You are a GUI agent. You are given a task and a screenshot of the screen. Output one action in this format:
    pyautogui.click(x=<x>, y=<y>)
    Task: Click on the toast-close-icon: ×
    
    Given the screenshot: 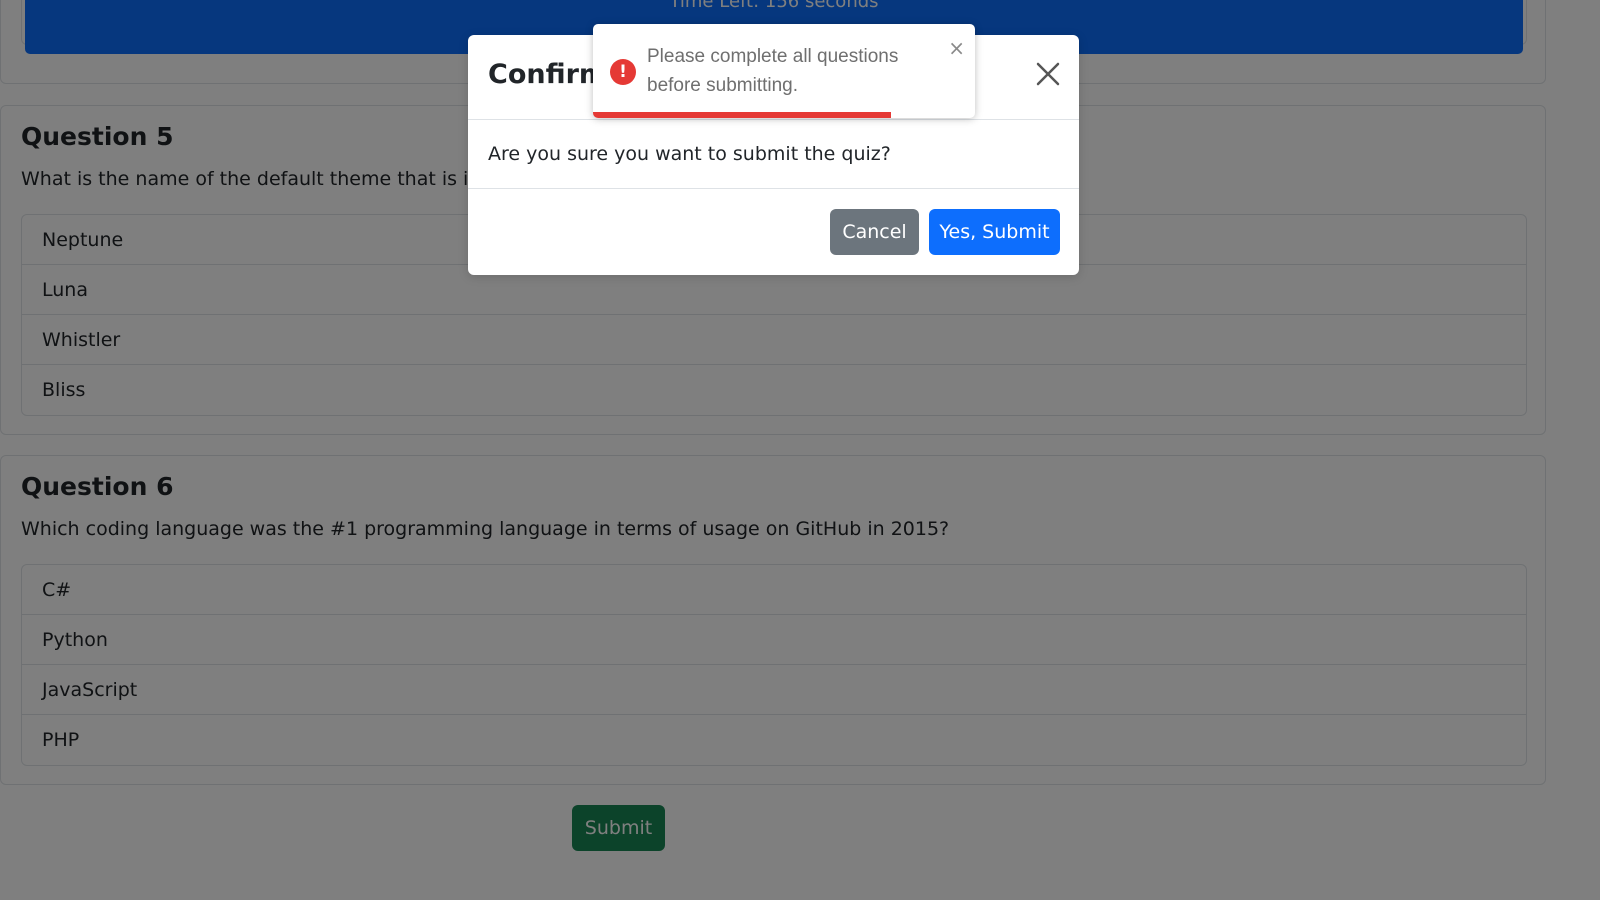 What is the action you would take?
    pyautogui.click(x=956, y=48)
    